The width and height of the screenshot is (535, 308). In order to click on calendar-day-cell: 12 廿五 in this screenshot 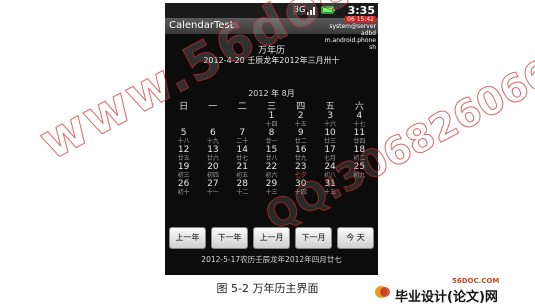, I will do `click(183, 154)`.